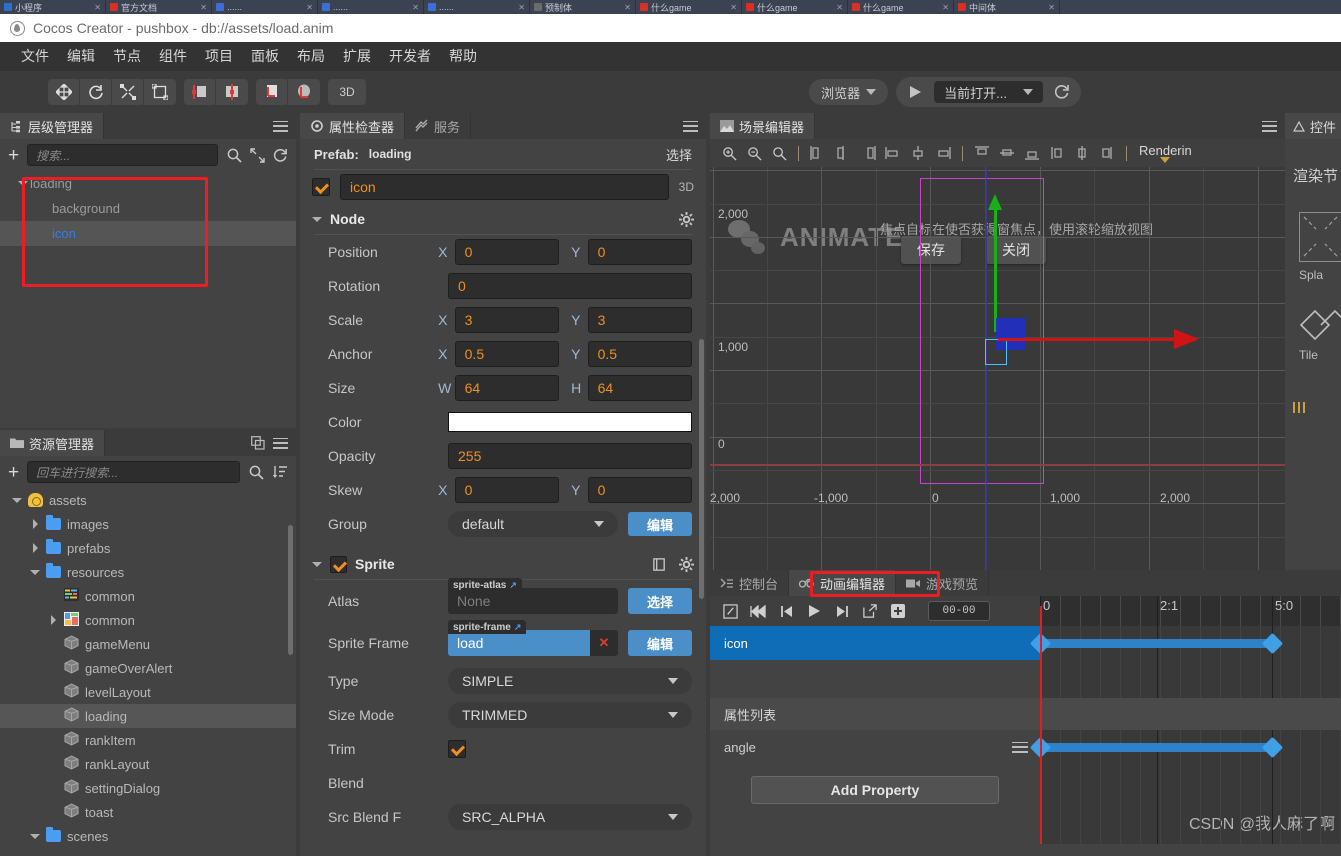 This screenshot has height=856, width=1341. I want to click on asset-row-rankLayout: rankLayout, so click(148, 764).